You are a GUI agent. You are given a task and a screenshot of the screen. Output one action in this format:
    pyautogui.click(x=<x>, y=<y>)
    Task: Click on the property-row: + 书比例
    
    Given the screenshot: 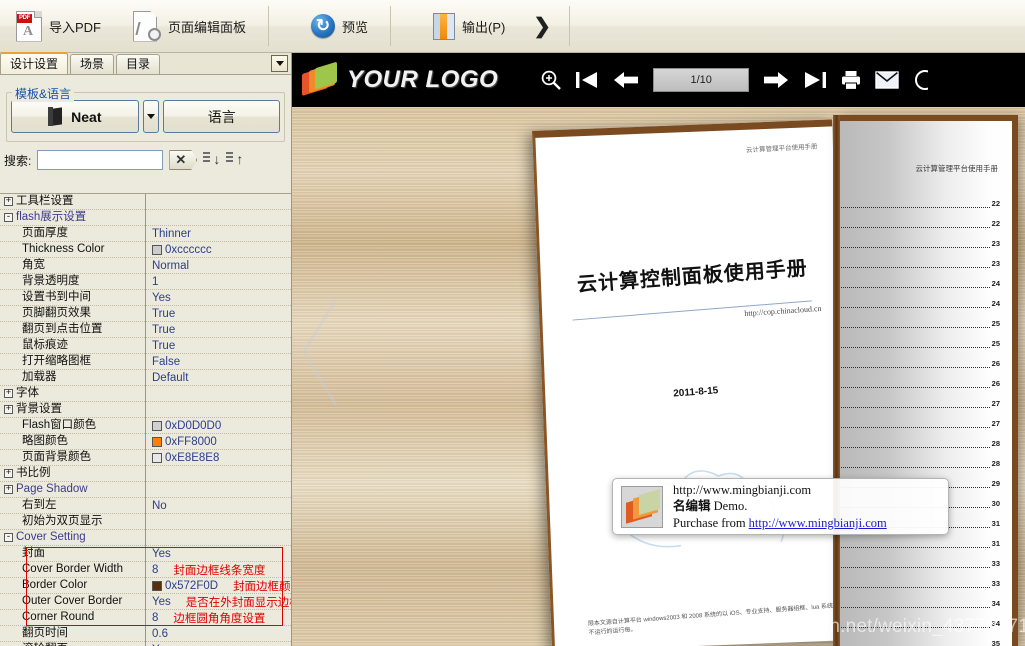 What is the action you would take?
    pyautogui.click(x=145, y=473)
    